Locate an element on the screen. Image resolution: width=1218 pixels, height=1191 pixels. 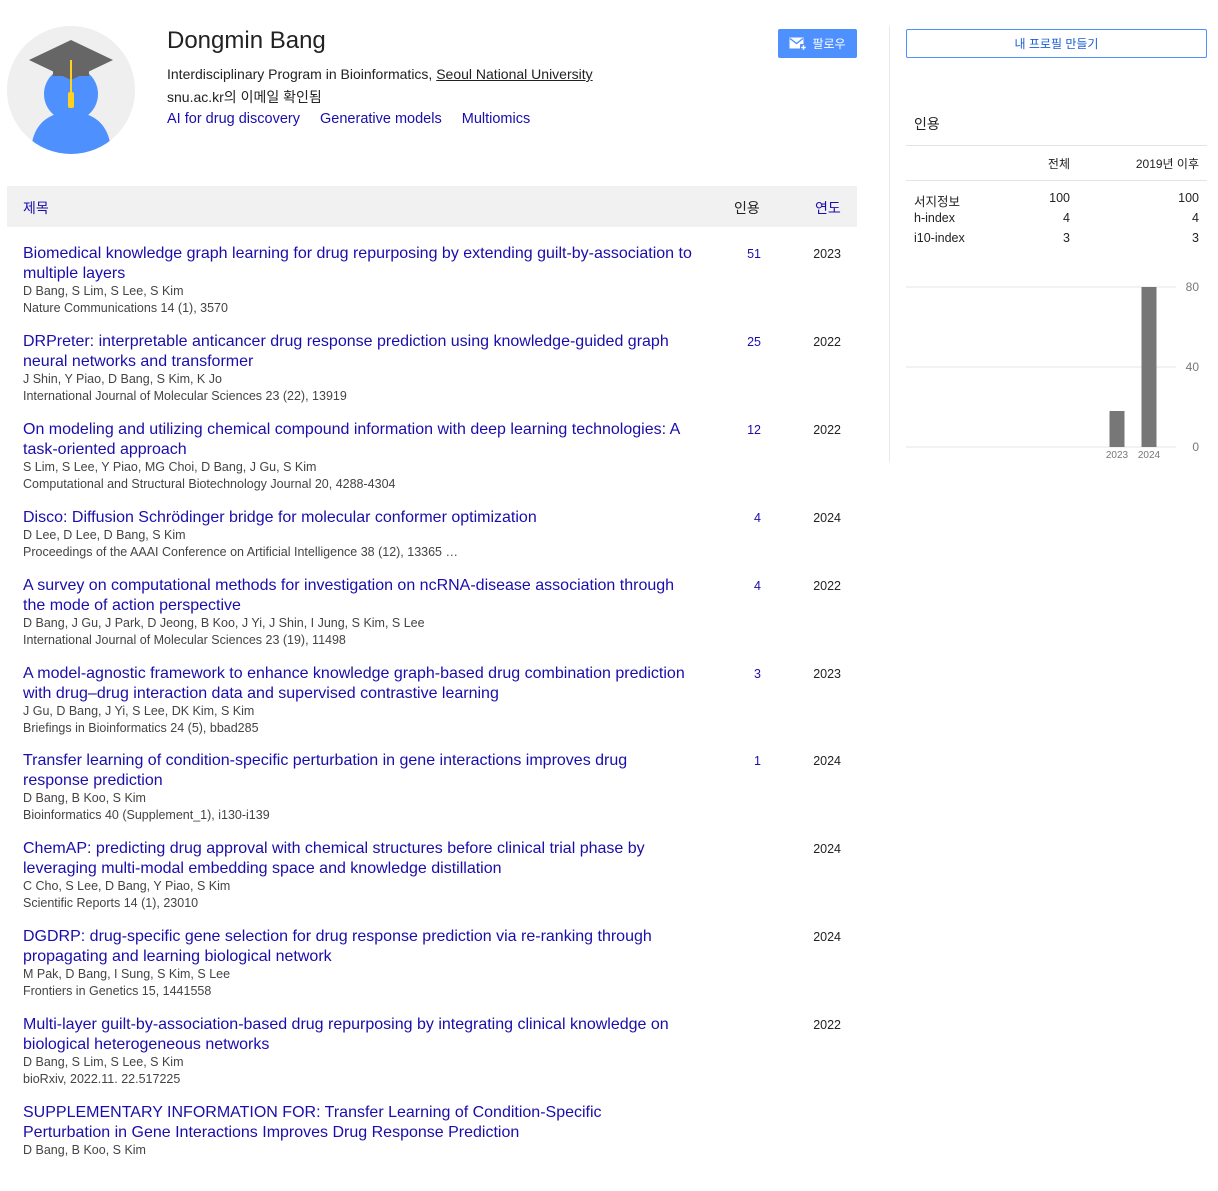
stats-row: 서지정보 100 100 is located at coordinates (1056, 199).